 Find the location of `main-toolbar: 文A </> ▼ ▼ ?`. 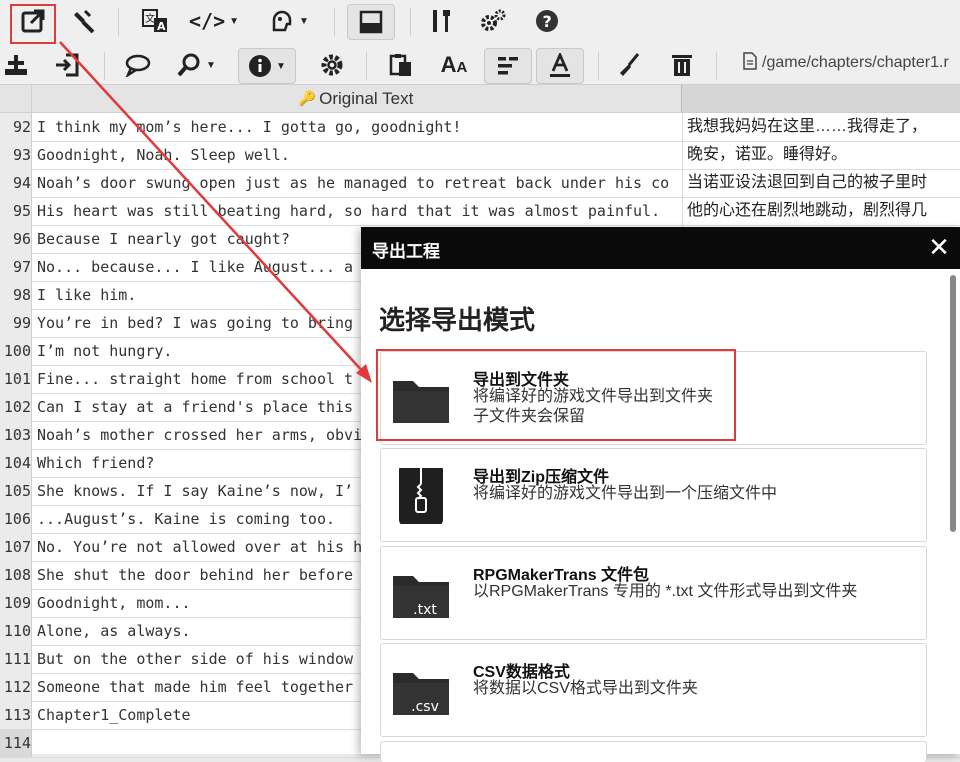

main-toolbar: 文A </> ▼ ▼ ? is located at coordinates (480, 22).